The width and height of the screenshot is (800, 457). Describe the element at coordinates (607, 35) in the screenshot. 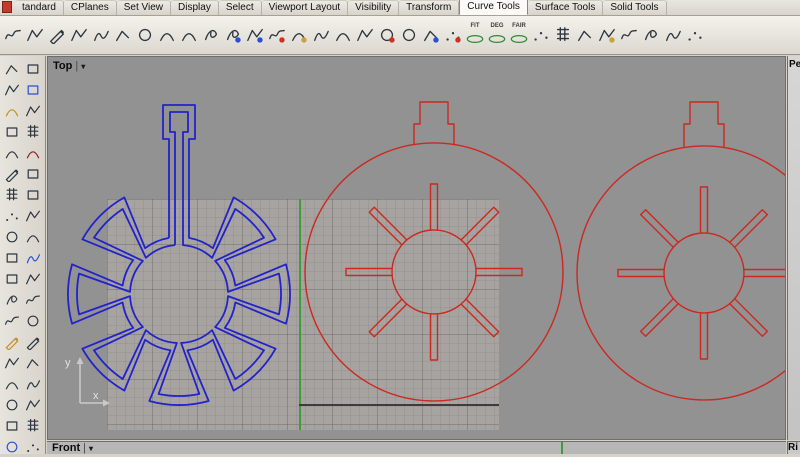

I see `handlebar-editor-icon` at that location.